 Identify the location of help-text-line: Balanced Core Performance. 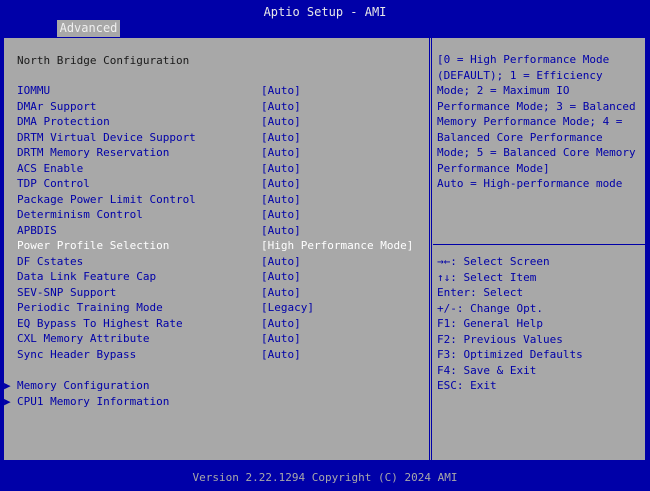
(520, 137).